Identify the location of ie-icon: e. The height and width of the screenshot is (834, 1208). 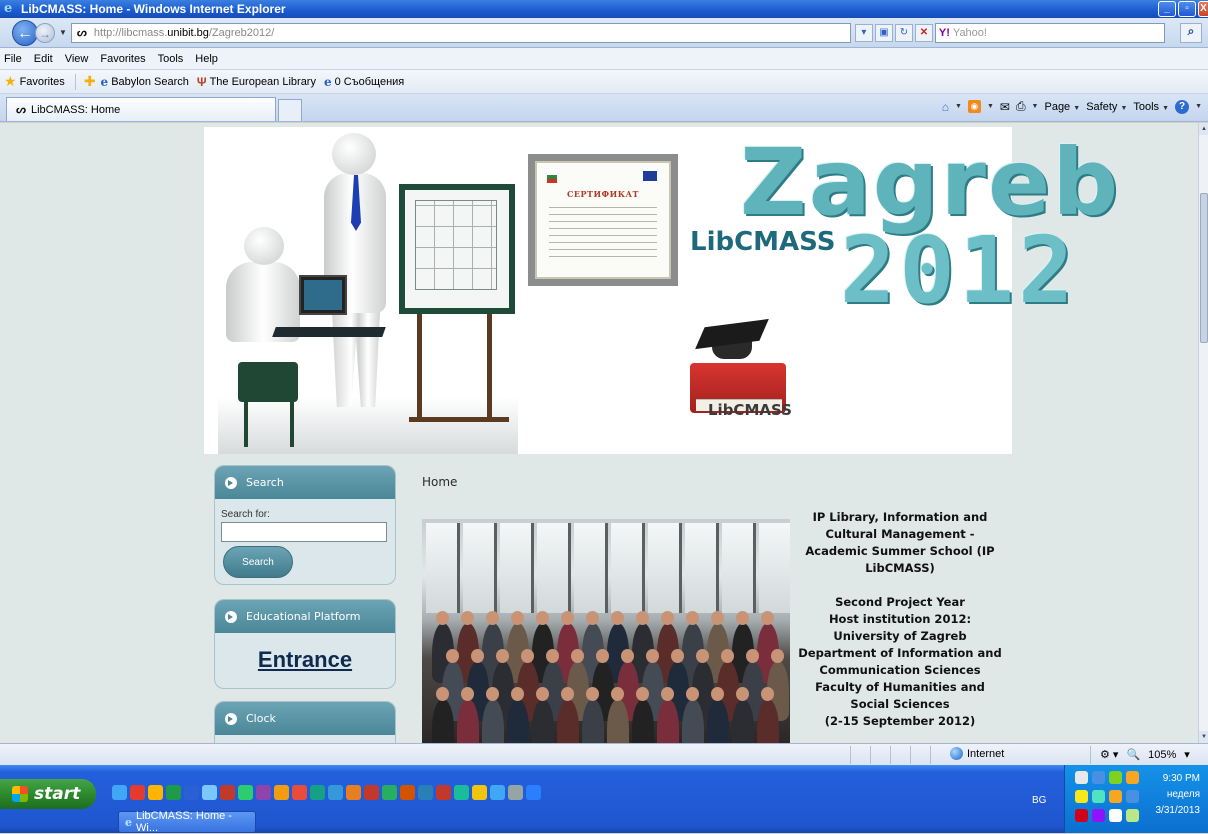
(8, 8).